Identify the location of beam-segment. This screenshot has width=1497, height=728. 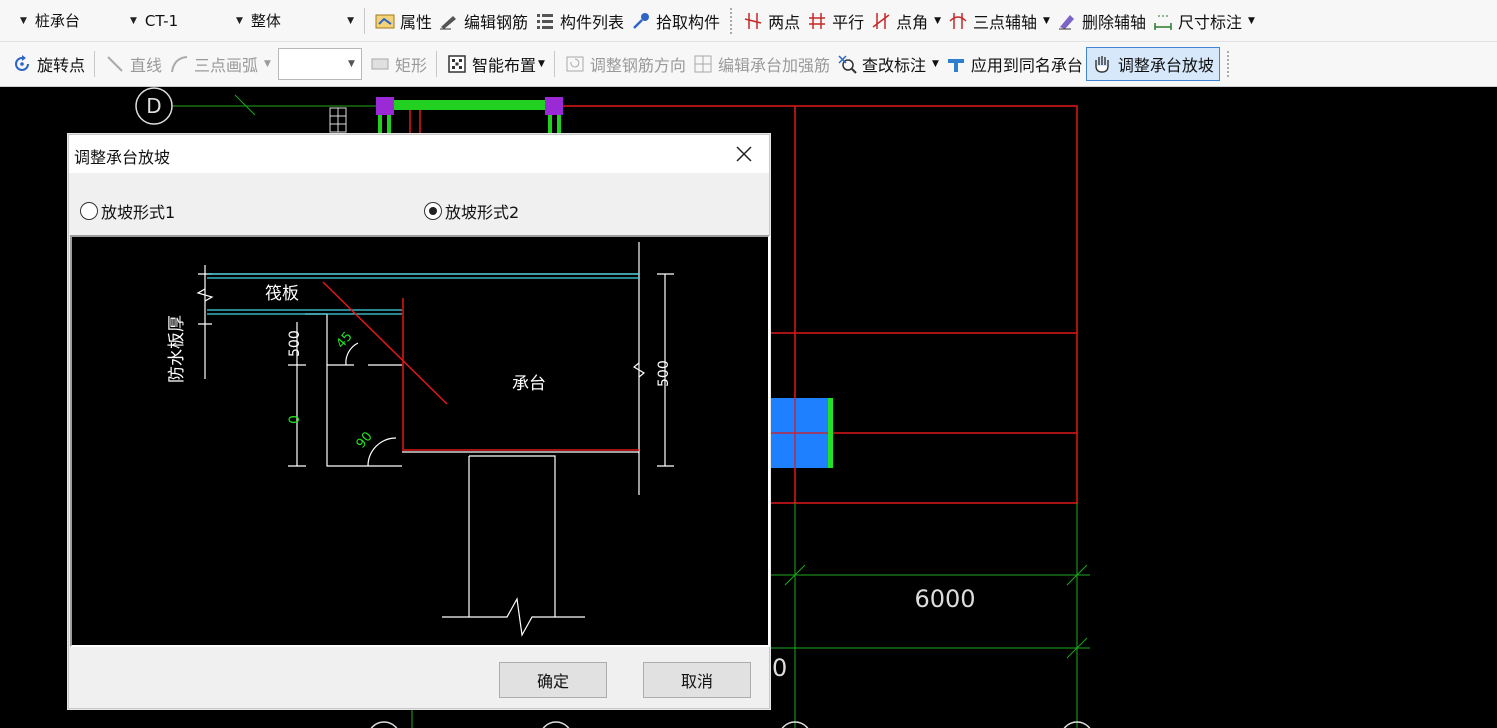
(470, 105).